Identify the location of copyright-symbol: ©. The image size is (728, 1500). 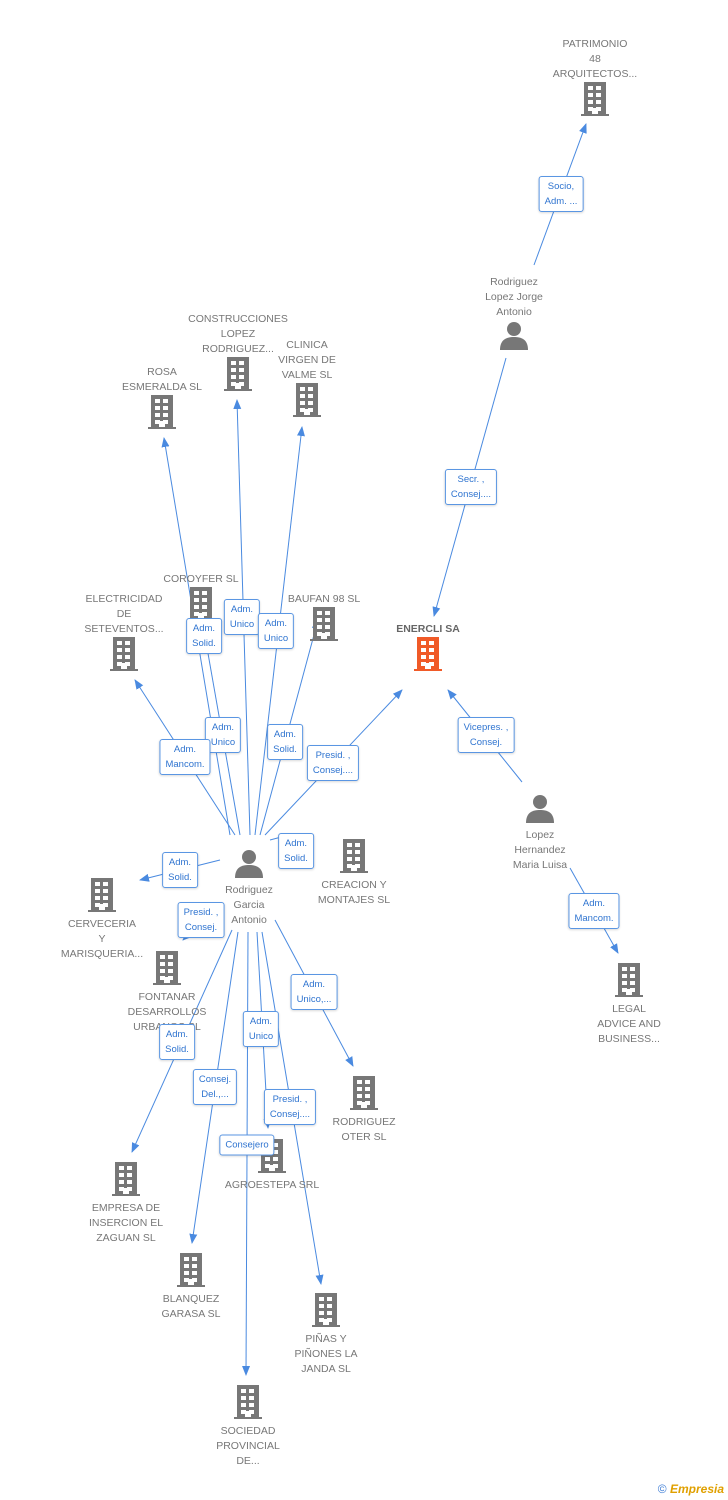
(662, 1489).